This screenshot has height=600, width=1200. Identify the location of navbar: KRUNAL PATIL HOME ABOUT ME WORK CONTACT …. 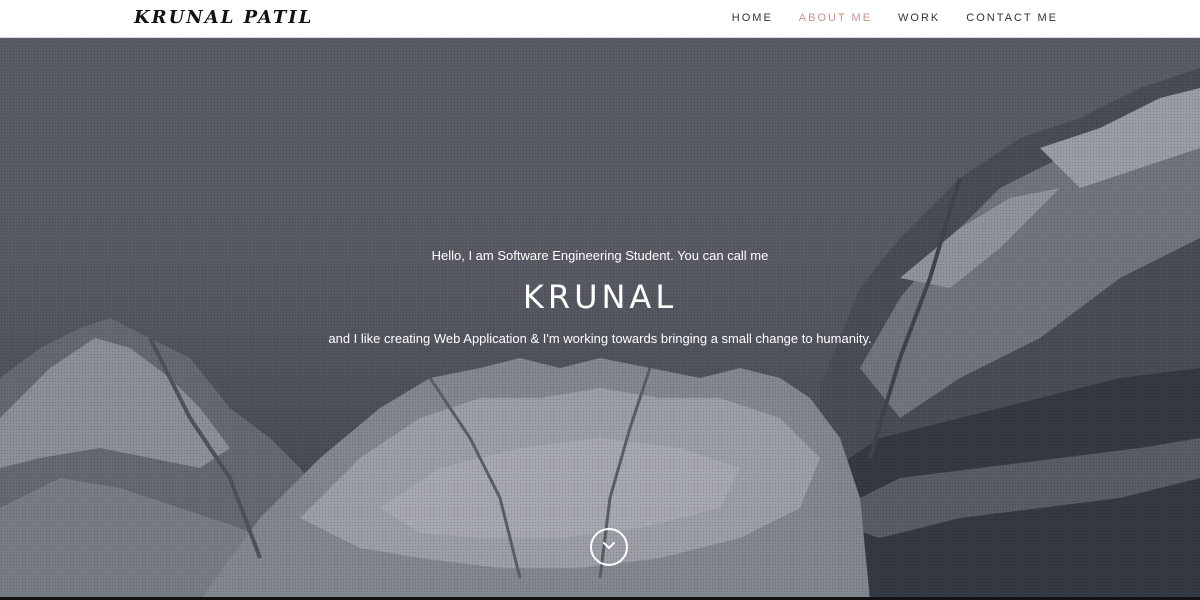
(600, 19).